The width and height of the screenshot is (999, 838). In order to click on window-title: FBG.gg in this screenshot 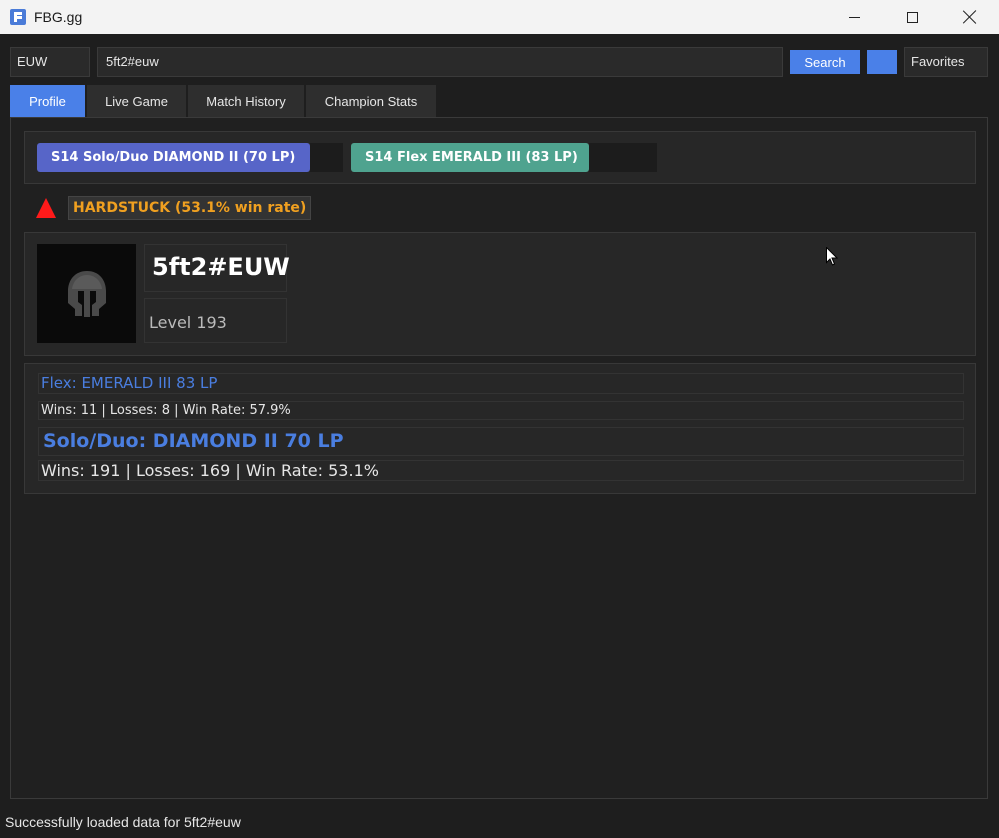, I will do `click(58, 17)`.